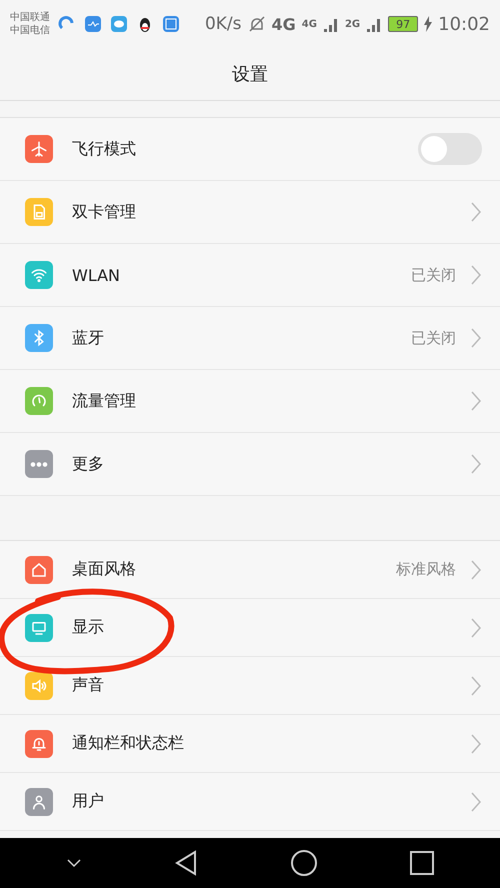 The height and width of the screenshot is (888, 500). Describe the element at coordinates (250, 74) in the screenshot. I see `page-title: 设置` at that location.